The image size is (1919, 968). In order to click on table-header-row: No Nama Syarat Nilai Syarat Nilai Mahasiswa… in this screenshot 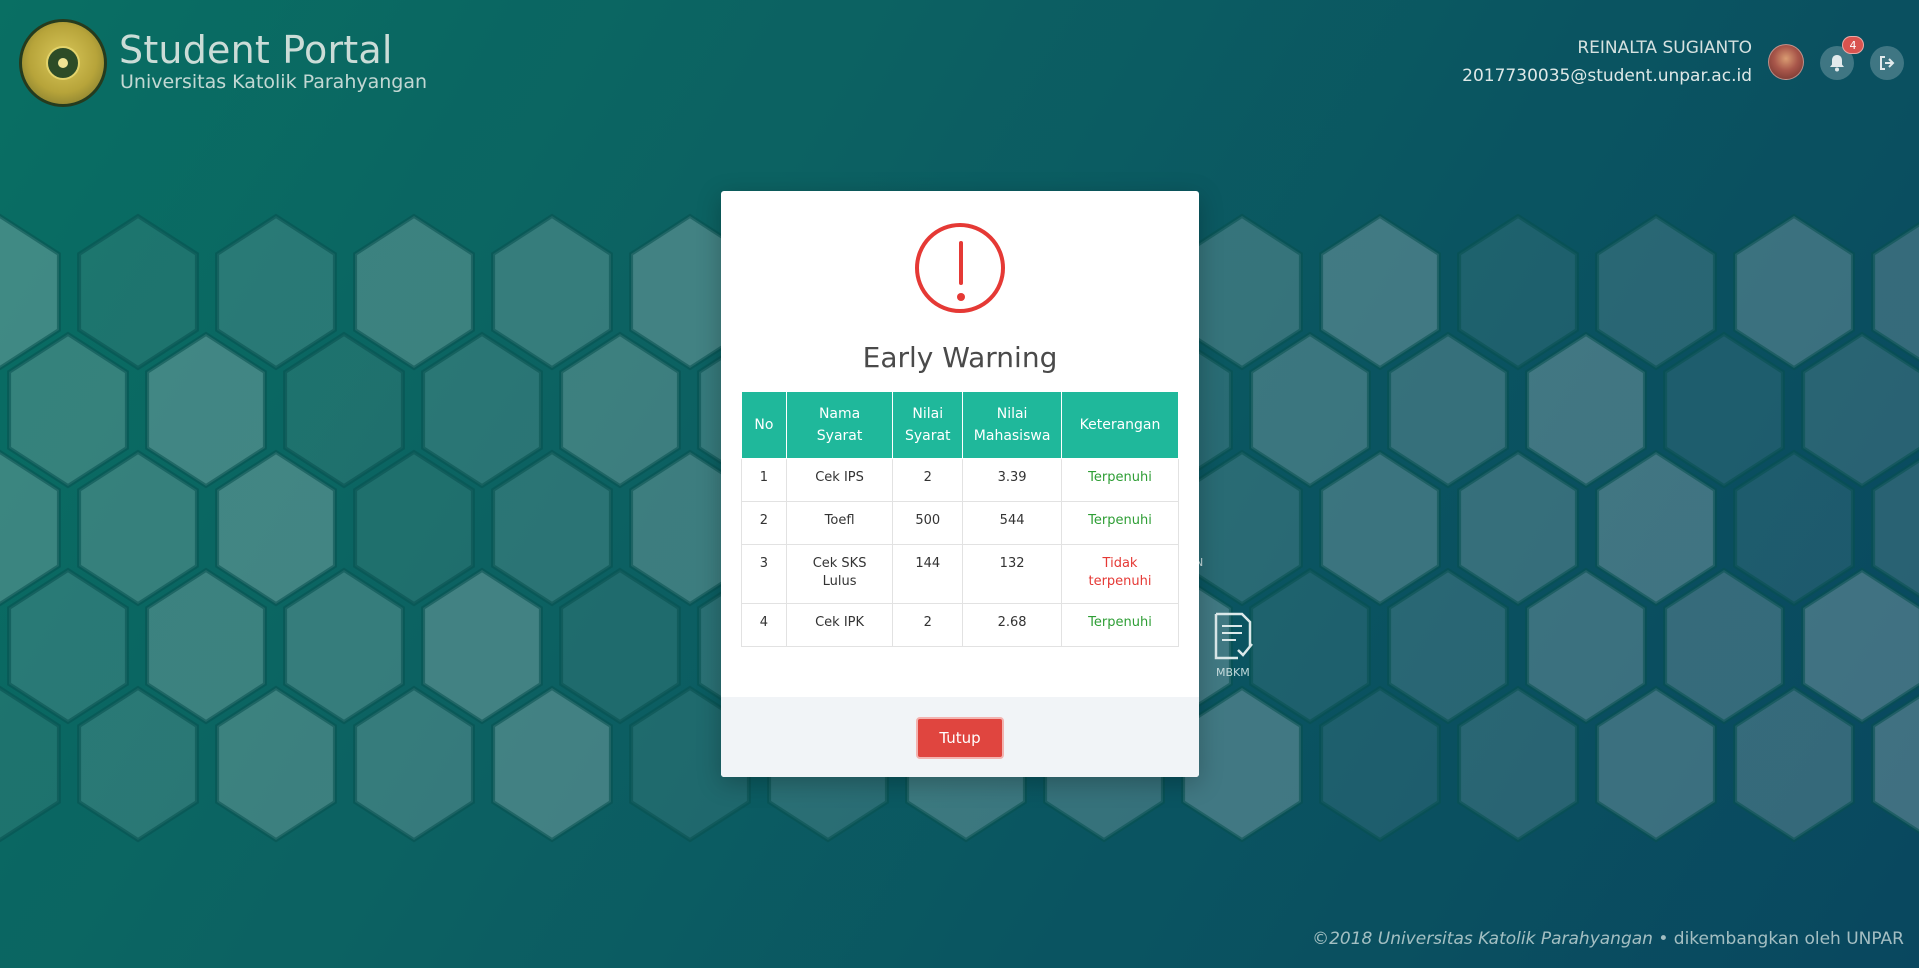, I will do `click(960, 425)`.